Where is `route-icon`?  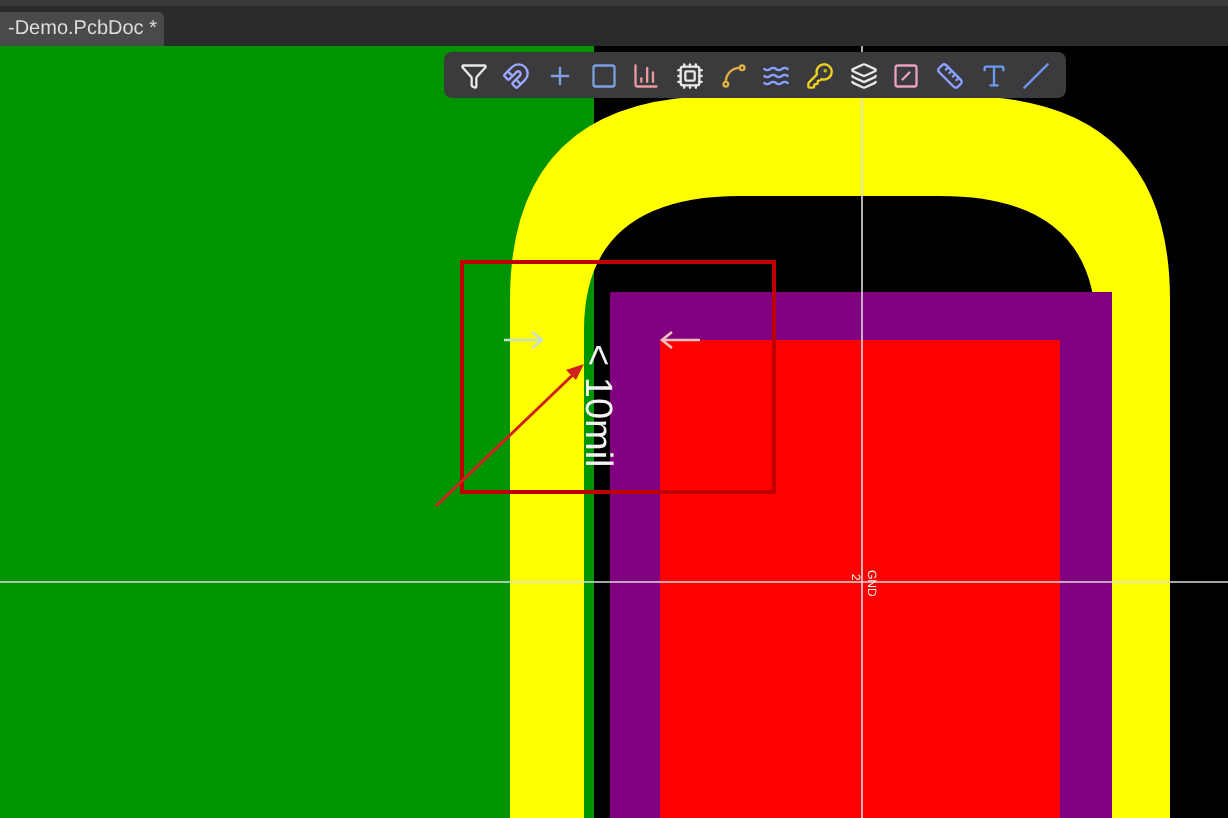 route-icon is located at coordinates (733, 75).